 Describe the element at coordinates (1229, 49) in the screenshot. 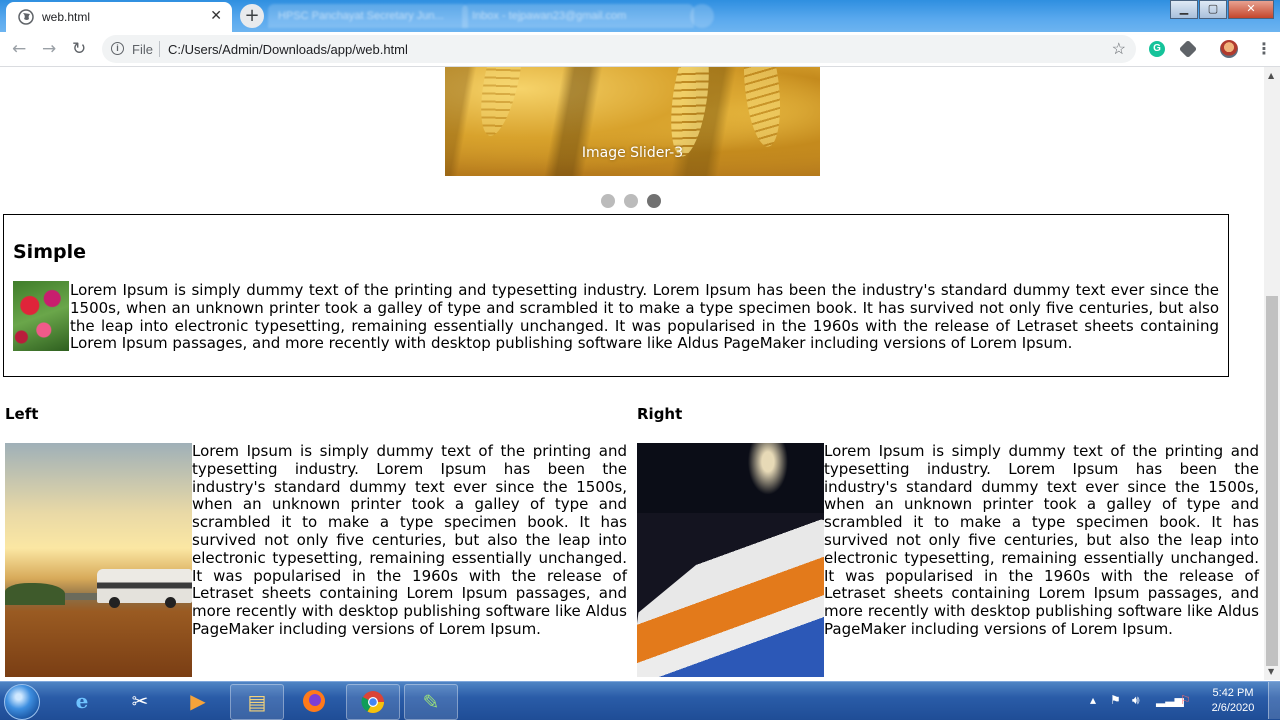

I see `profile-avatar` at that location.